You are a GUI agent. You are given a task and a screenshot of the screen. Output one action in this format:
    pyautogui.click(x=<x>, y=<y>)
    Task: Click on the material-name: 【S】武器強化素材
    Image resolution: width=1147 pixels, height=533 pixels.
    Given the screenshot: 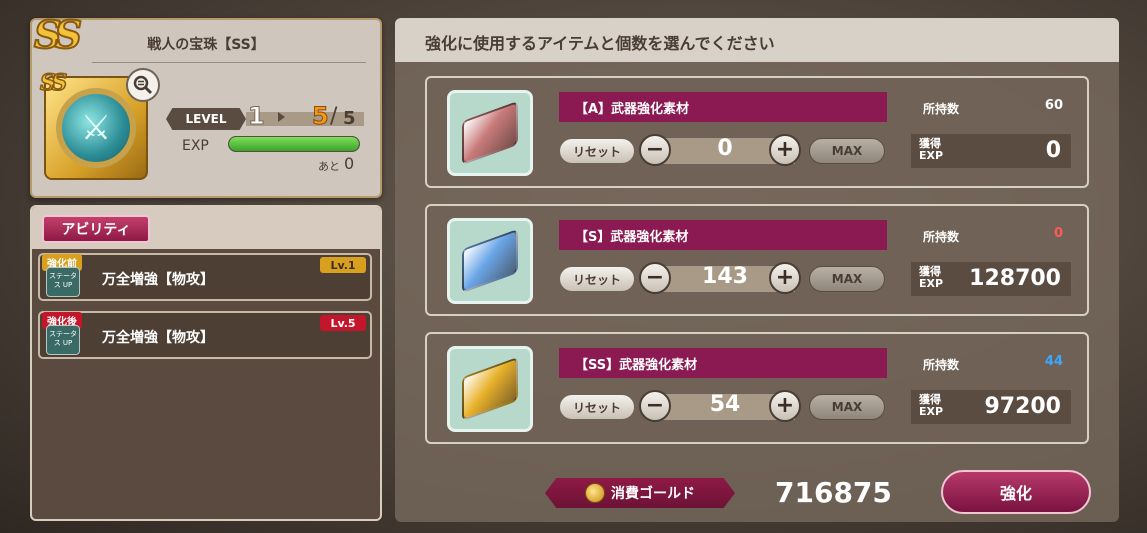 What is the action you would take?
    pyautogui.click(x=632, y=237)
    